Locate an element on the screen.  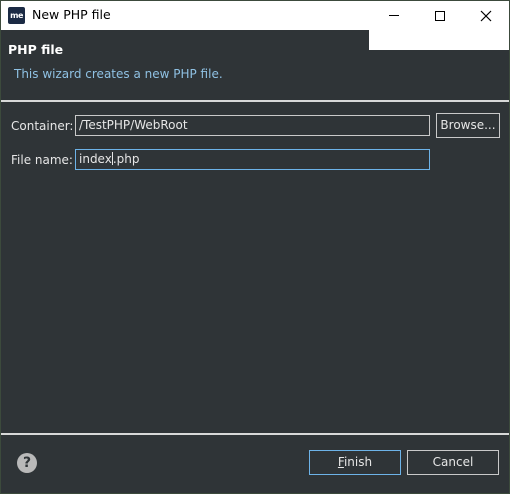
header-separator is located at coordinates (255, 101).